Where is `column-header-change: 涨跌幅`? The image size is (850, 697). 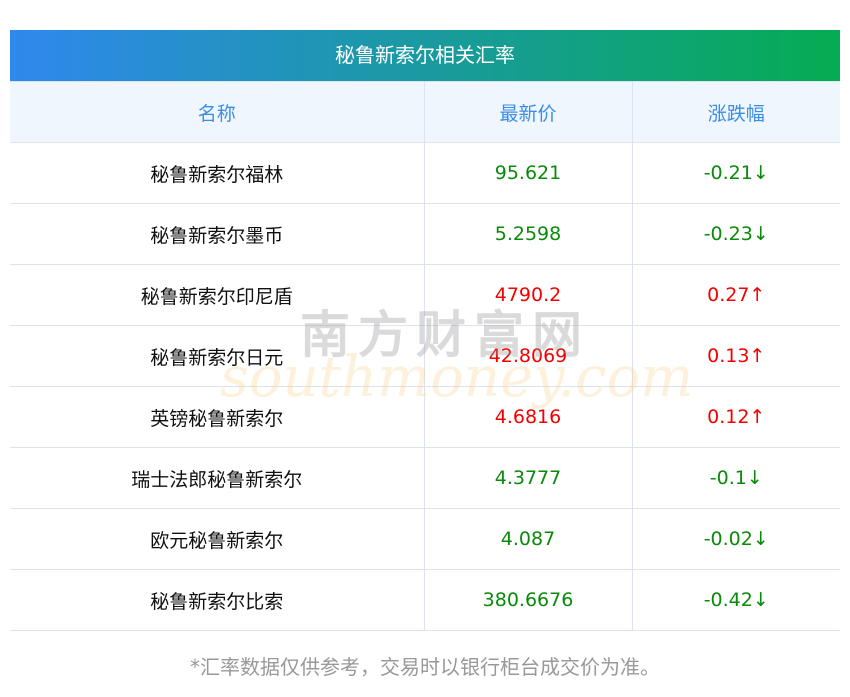 column-header-change: 涨跌幅 is located at coordinates (735, 112).